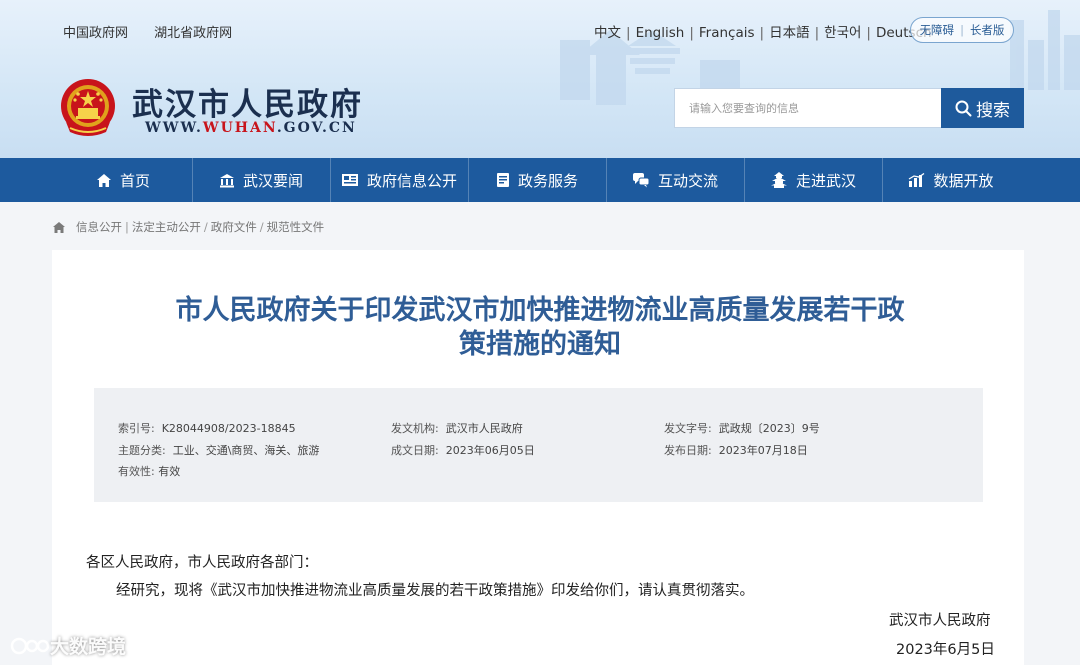  What do you see at coordinates (219, 450) in the screenshot?
I see `meta-topic: 主题分类: 工业、交通\商贸、海关、旅游` at bounding box center [219, 450].